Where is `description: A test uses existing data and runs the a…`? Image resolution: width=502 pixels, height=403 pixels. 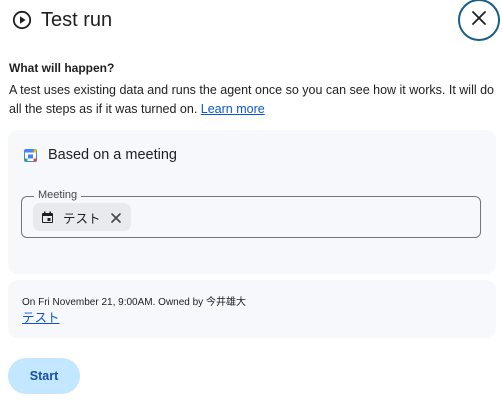
description: A test uses existing data and runs the a… is located at coordinates (254, 100).